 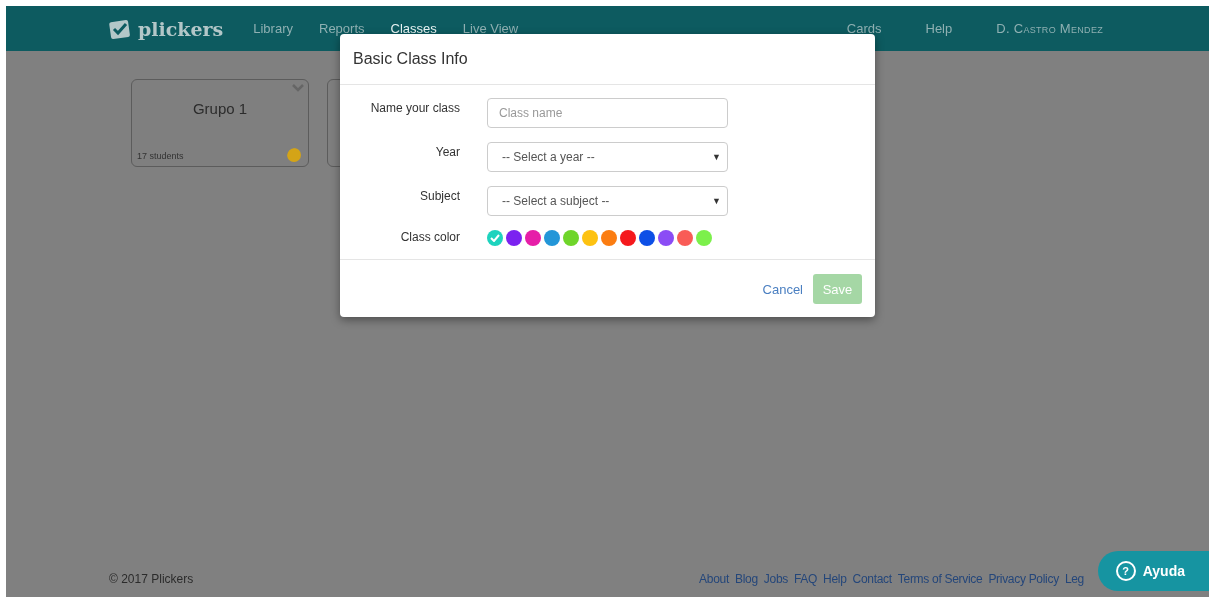 I want to click on user-menu: D. Castro Mendez, so click(x=1049, y=28).